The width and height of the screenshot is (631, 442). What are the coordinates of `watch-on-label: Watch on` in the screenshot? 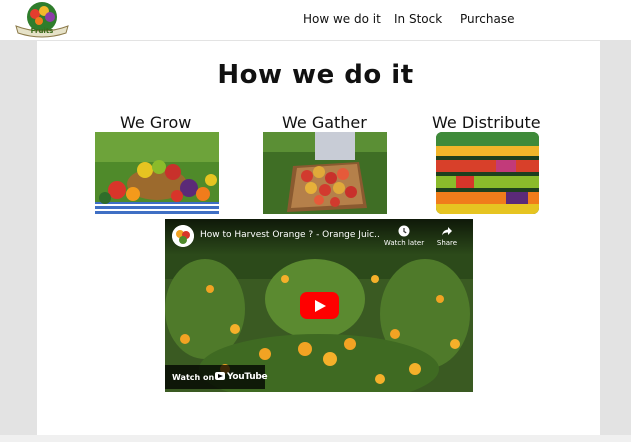 It's located at (193, 377).